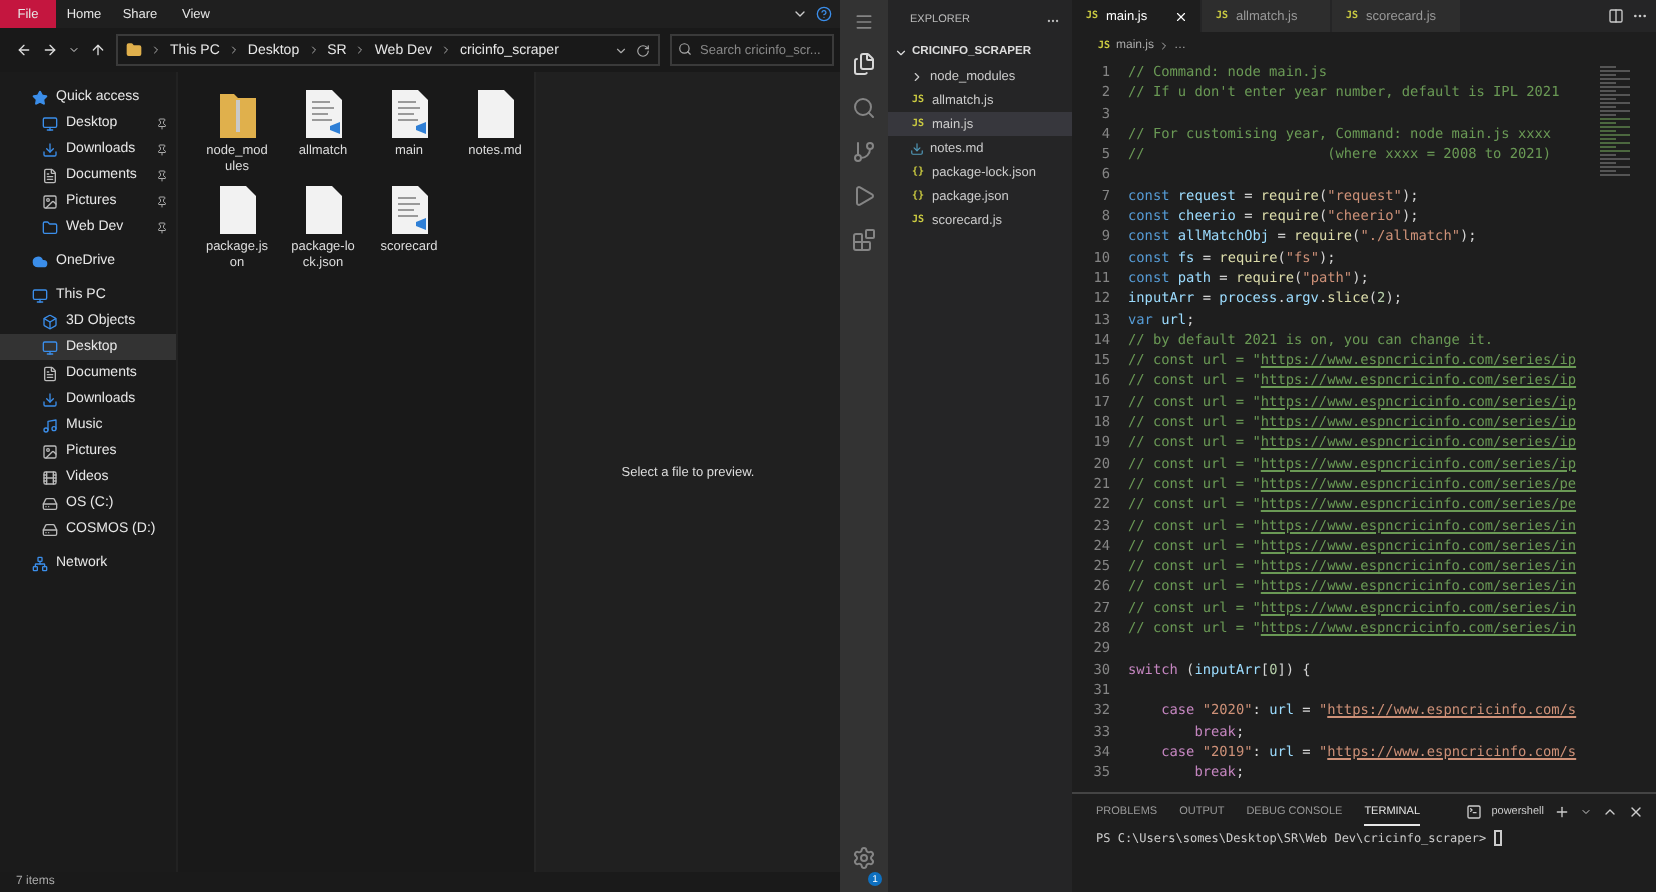 The image size is (1656, 892). Describe the element at coordinates (1636, 812) in the screenshot. I see `close-icon` at that location.